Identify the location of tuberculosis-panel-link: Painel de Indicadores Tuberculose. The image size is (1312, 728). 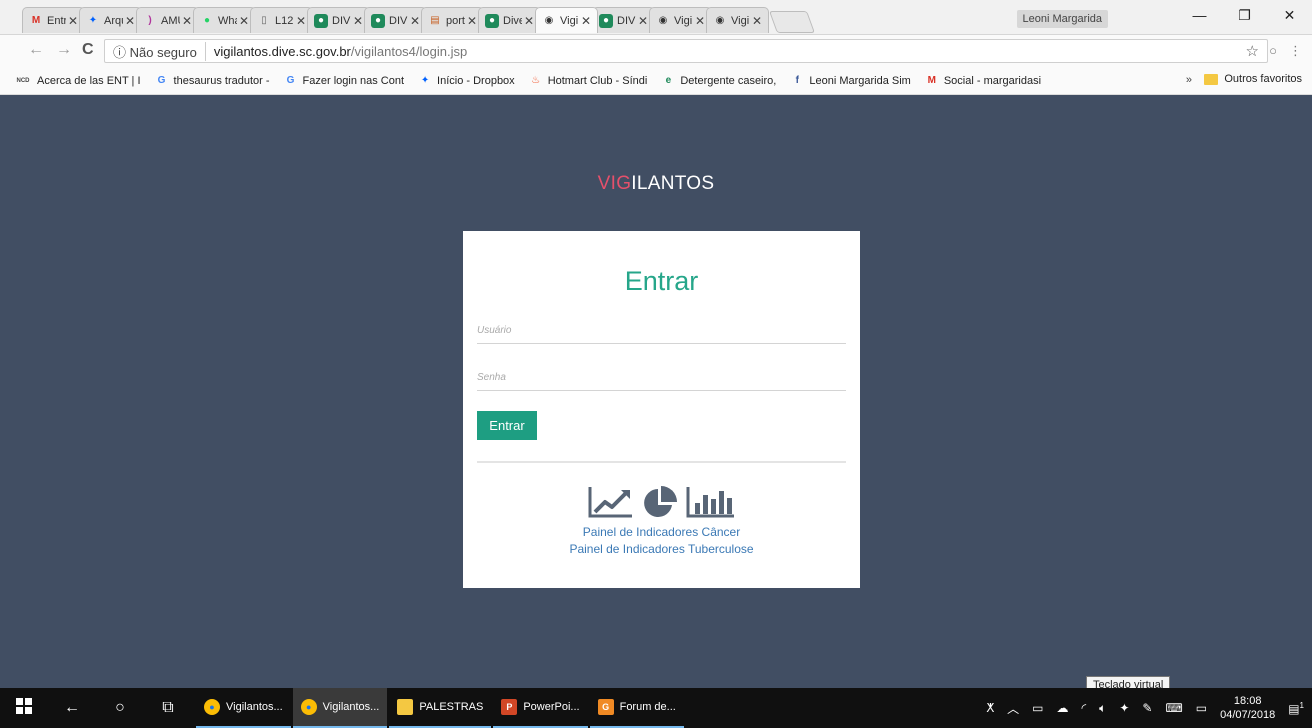
(661, 549).